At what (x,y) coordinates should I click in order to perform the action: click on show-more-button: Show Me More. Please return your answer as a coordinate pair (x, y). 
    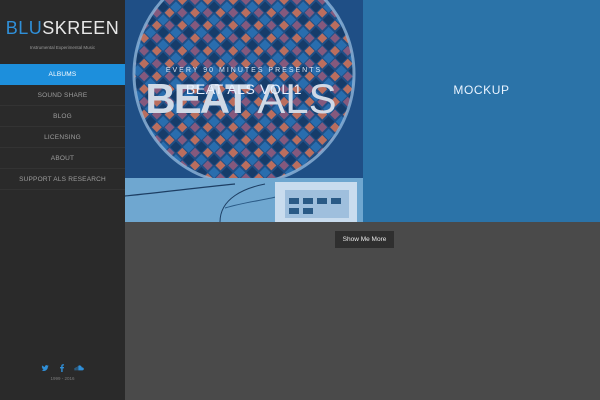
    Looking at the image, I should click on (364, 239).